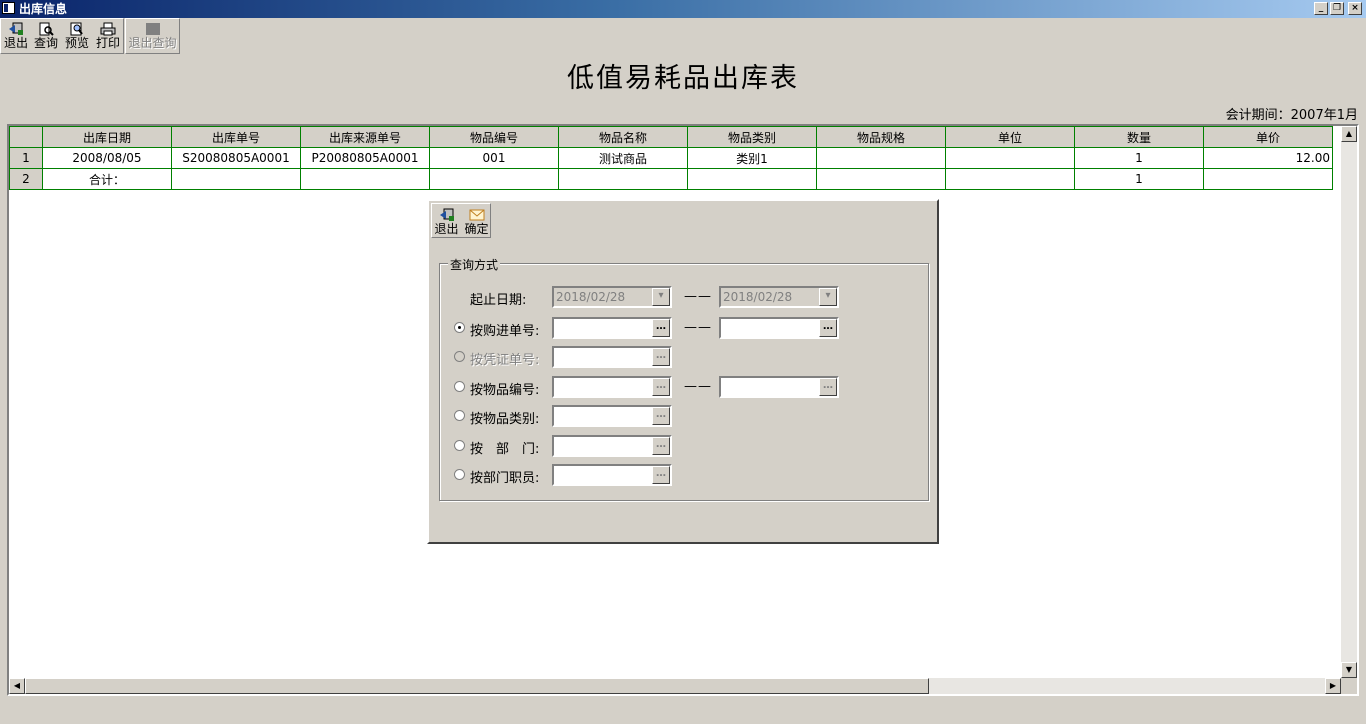  Describe the element at coordinates (1355, 8) in the screenshot. I see `close-button: ×` at that location.